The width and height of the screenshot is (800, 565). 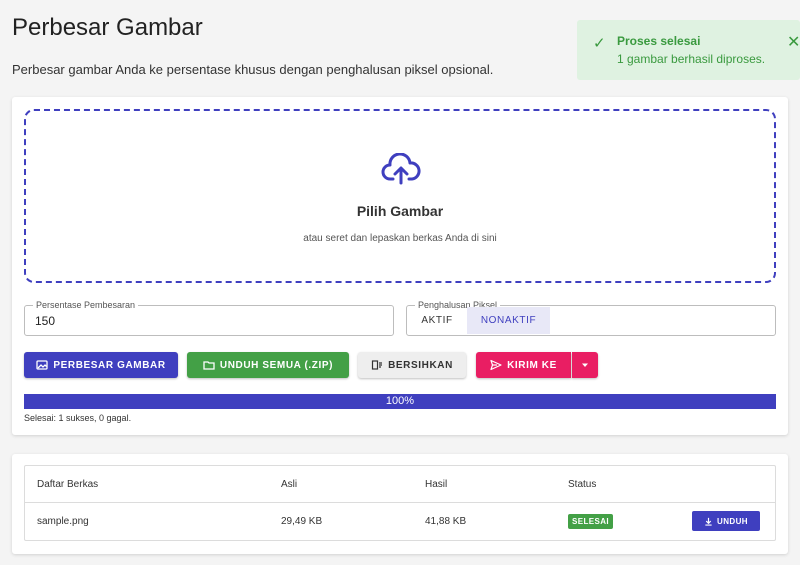 I want to click on progress-summary: Selesai: 1 sukses, 0 gagal., so click(x=78, y=418).